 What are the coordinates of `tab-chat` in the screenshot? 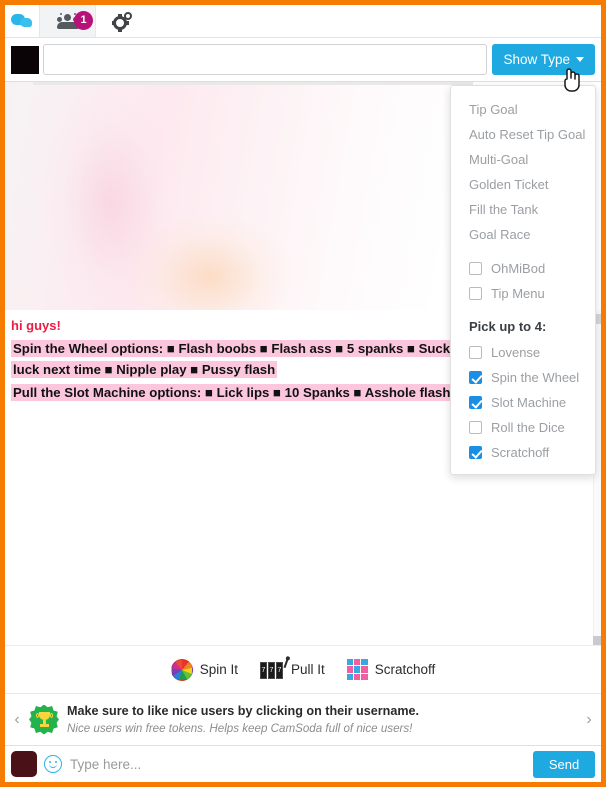 It's located at (22, 21).